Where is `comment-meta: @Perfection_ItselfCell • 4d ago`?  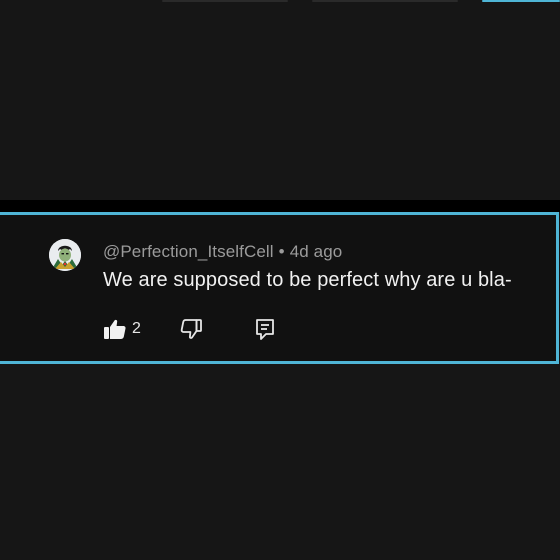 comment-meta: @Perfection_ItselfCell • 4d ago is located at coordinates (222, 252).